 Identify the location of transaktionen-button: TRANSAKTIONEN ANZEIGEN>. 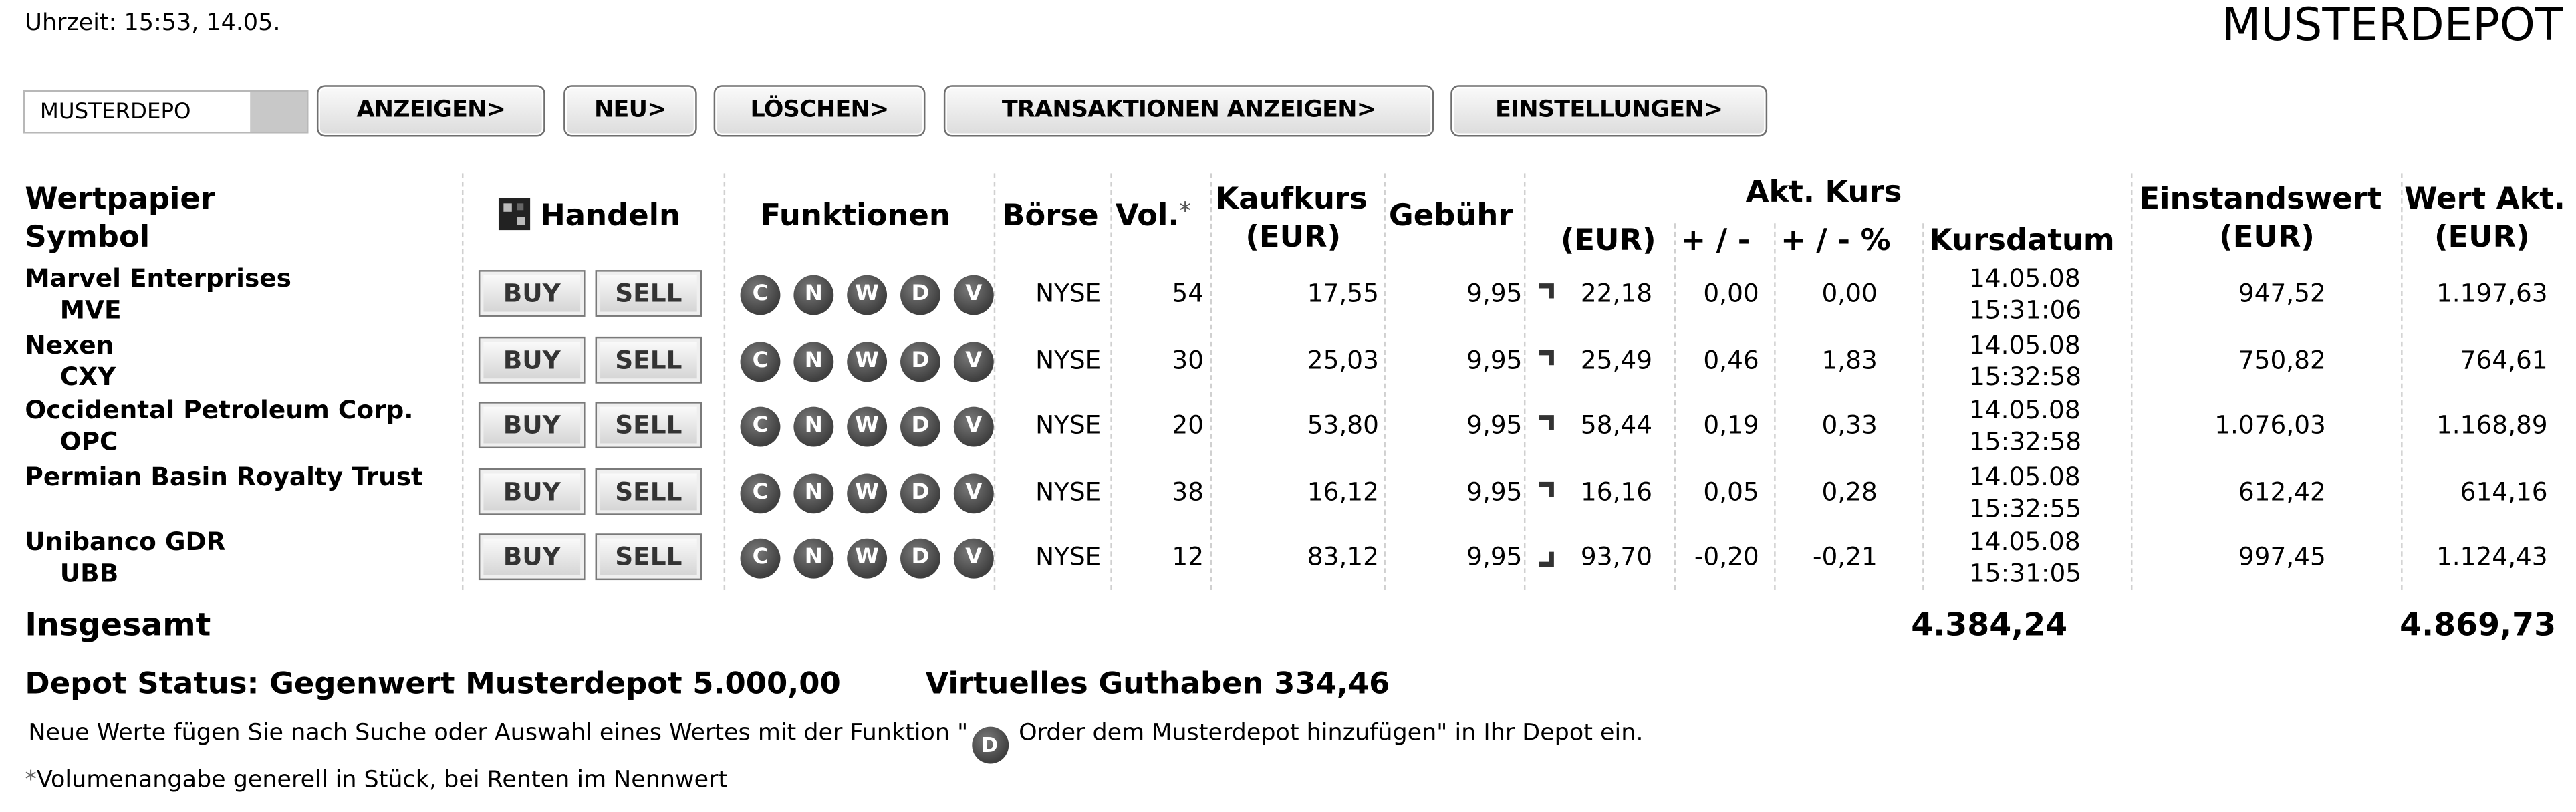
(1188, 111).